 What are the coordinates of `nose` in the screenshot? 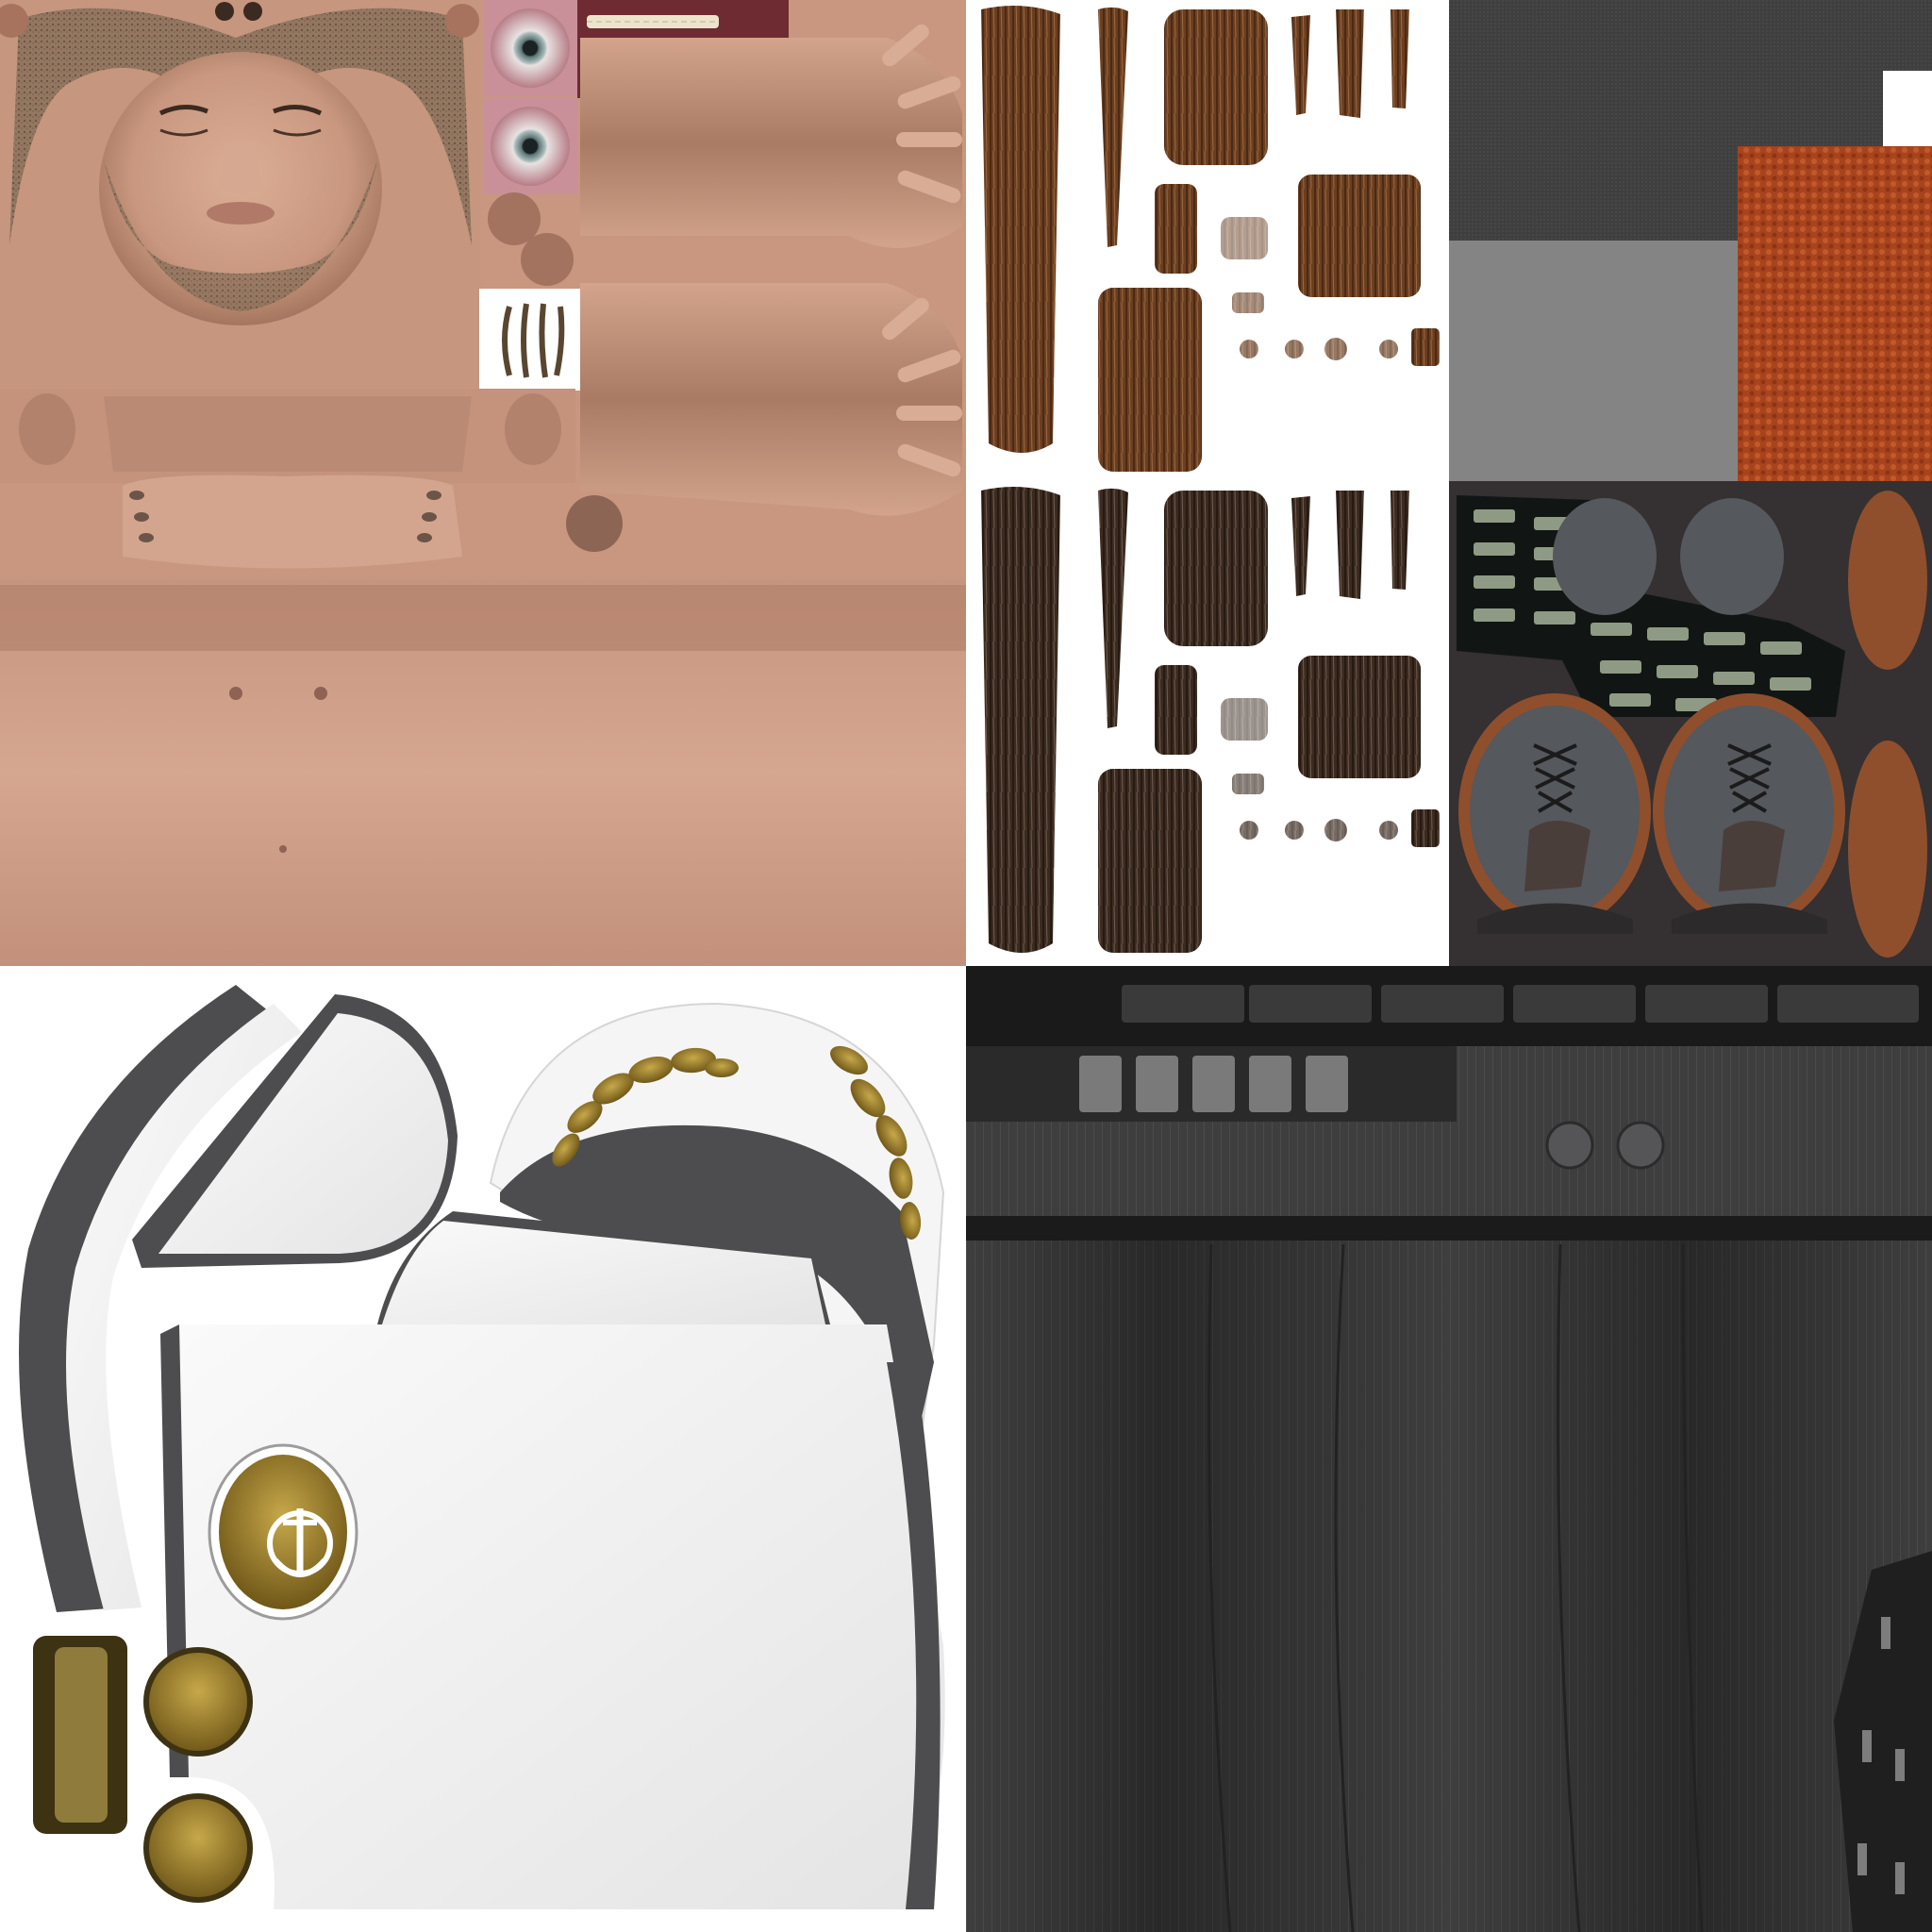 It's located at (240, 168).